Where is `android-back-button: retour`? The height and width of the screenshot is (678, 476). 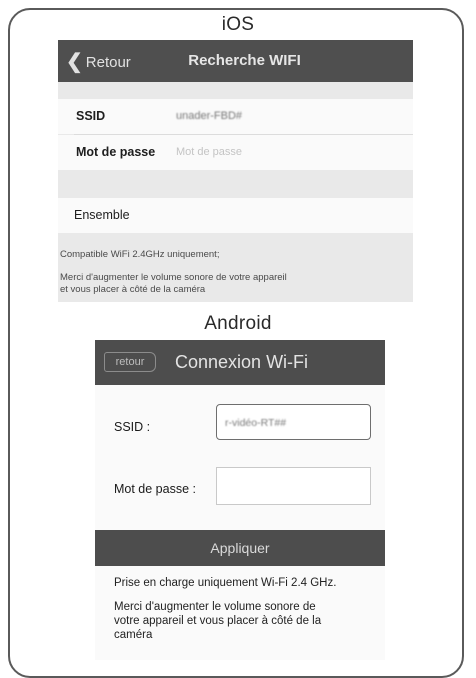 android-back-button: retour is located at coordinates (130, 362).